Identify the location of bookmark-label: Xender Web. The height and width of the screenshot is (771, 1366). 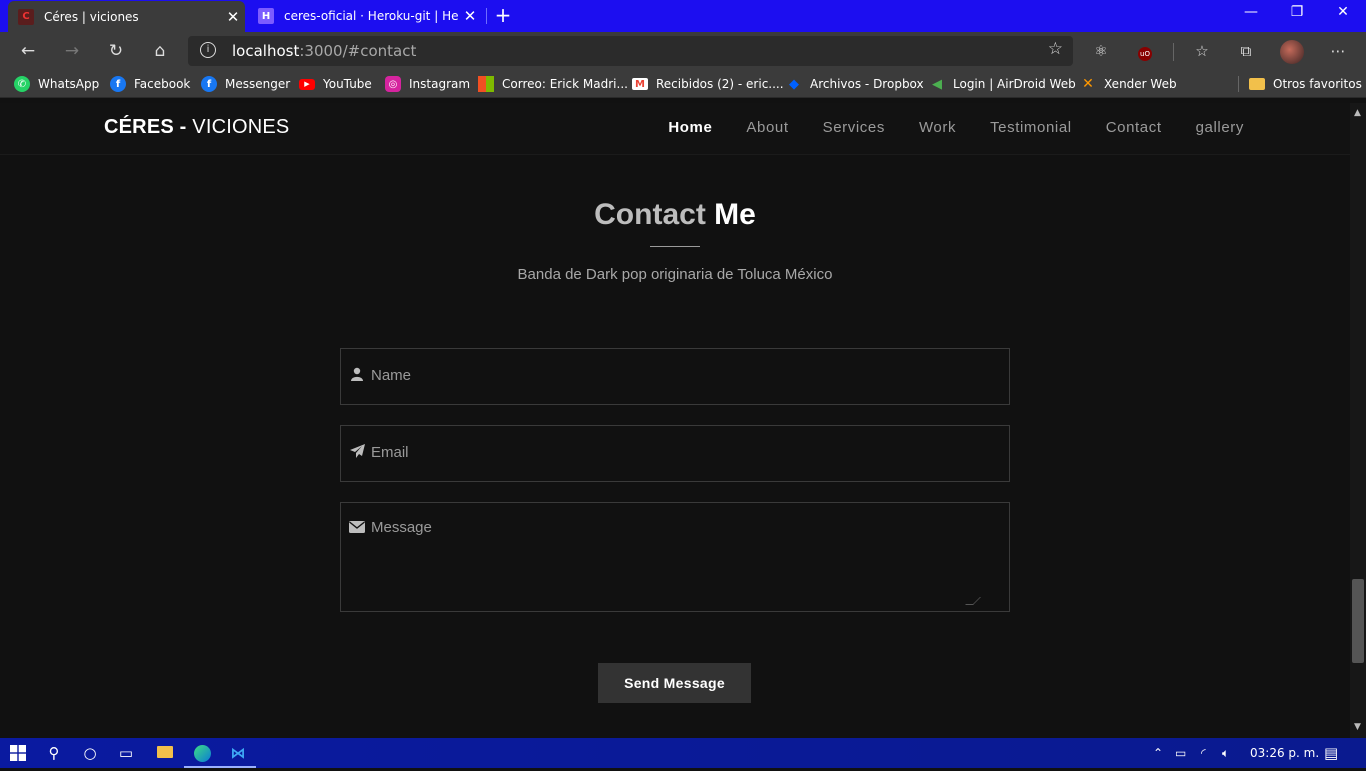
(1140, 84).